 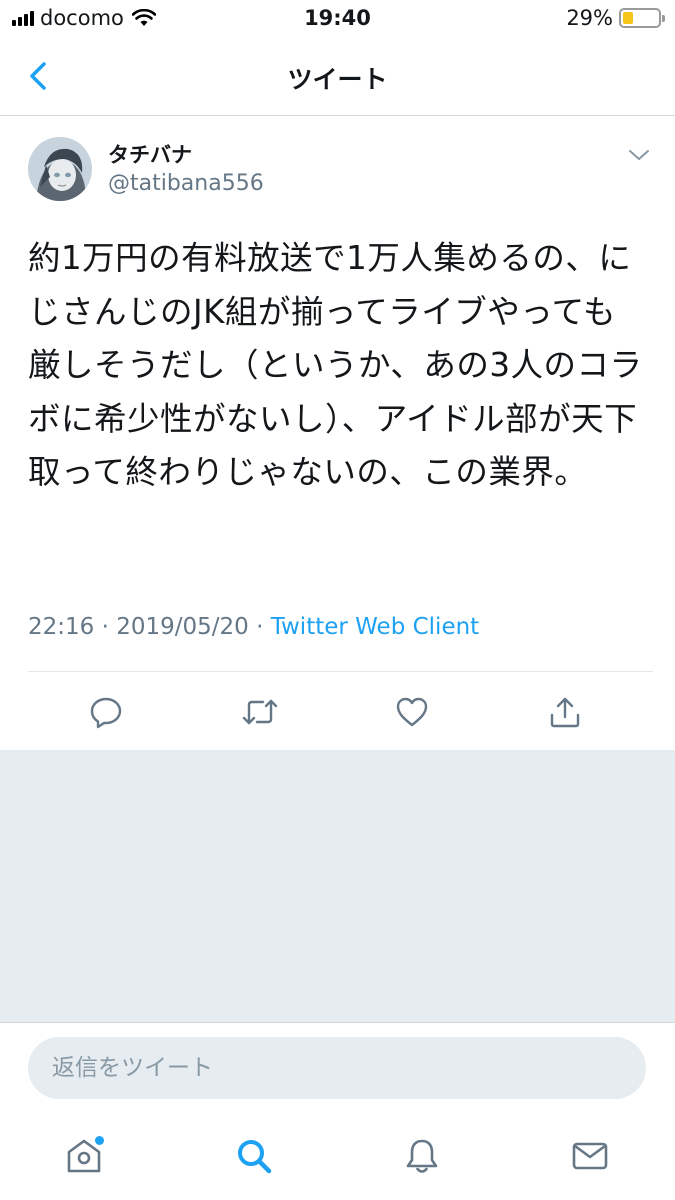 I want to click on battery-level, so click(x=628, y=18).